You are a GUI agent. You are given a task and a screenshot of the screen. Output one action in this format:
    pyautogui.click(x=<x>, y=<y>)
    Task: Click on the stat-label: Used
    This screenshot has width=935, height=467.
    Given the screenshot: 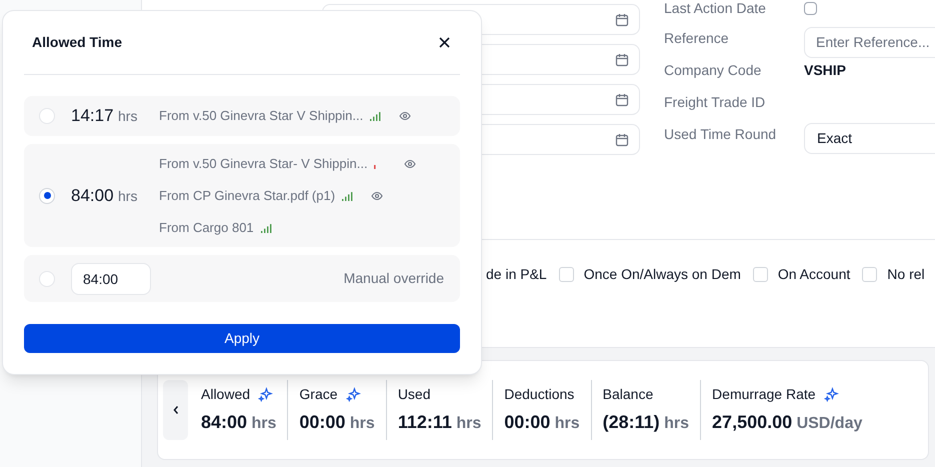 What is the action you would take?
    pyautogui.click(x=414, y=394)
    